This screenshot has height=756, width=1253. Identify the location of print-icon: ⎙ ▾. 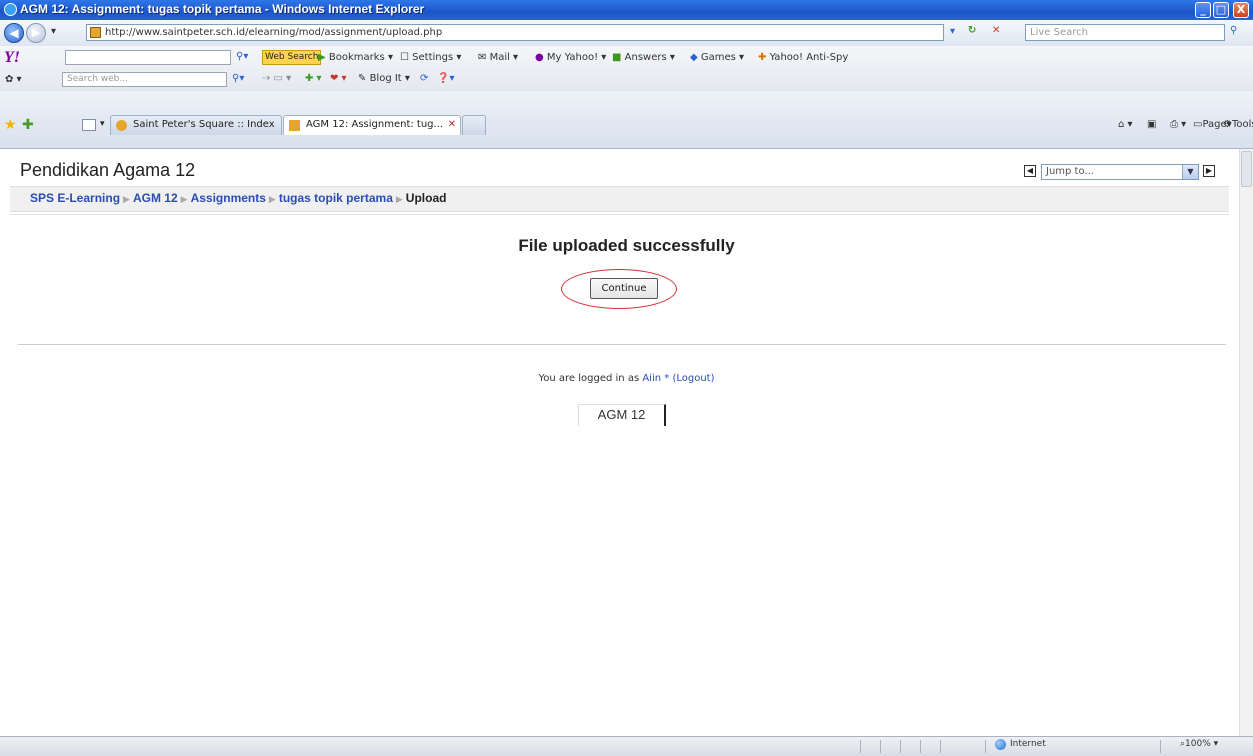
(1178, 124).